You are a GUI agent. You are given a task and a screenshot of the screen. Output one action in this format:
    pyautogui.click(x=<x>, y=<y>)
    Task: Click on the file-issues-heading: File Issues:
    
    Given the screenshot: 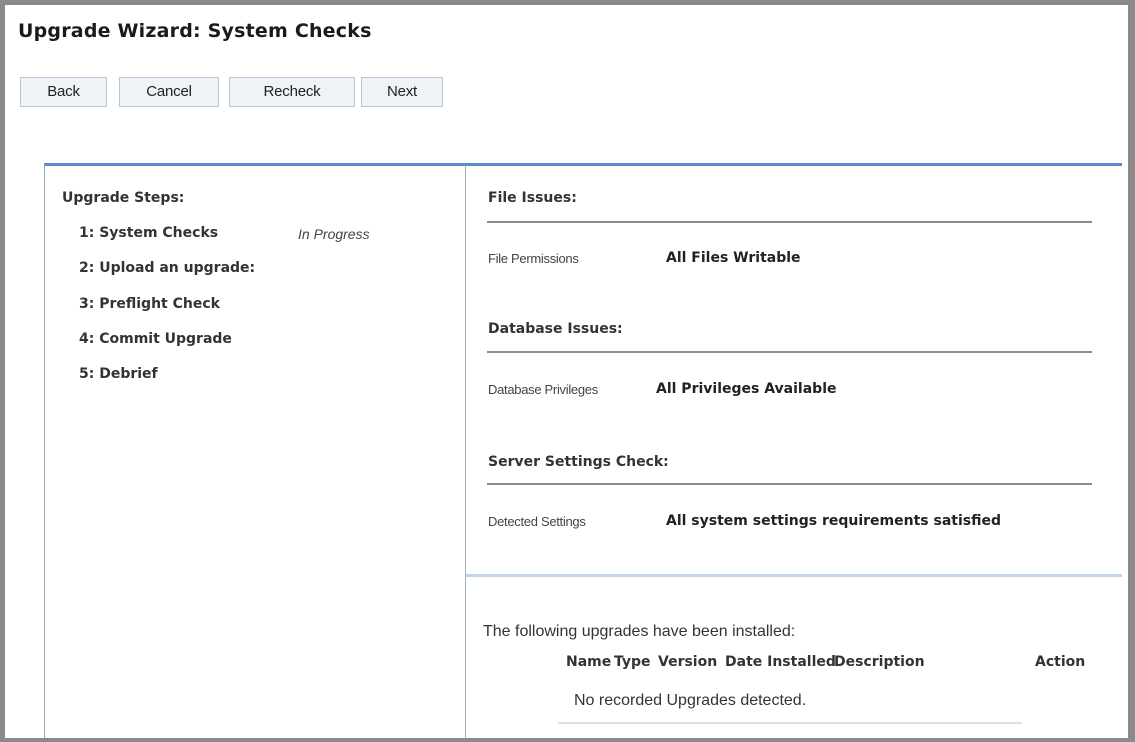 What is the action you would take?
    pyautogui.click(x=532, y=198)
    